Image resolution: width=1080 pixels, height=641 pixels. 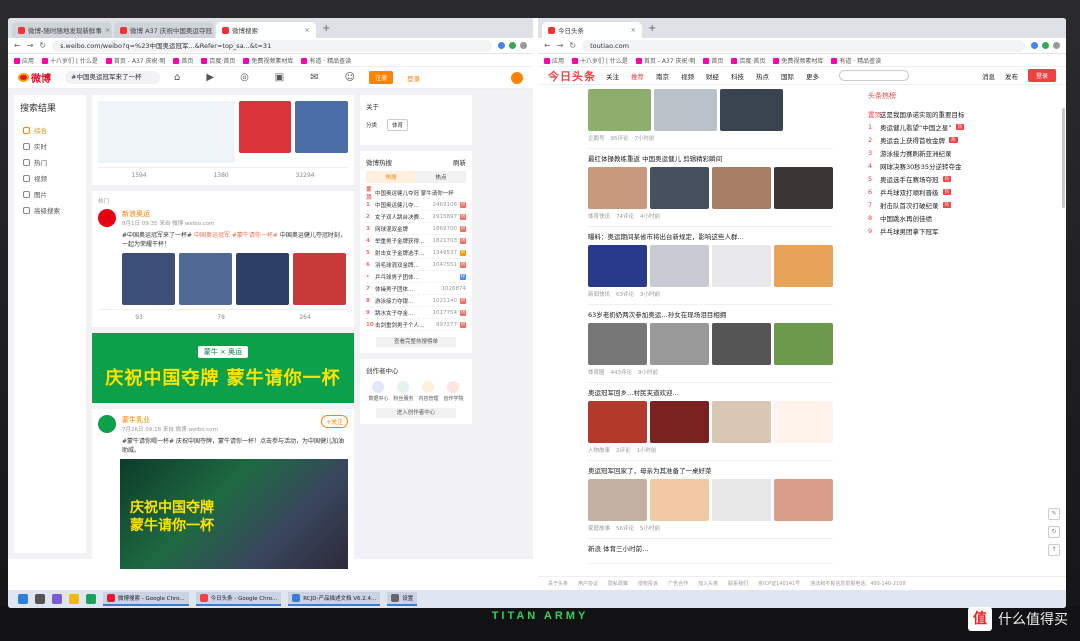 I want to click on channel-tab: 推荐, so click(x=637, y=76).